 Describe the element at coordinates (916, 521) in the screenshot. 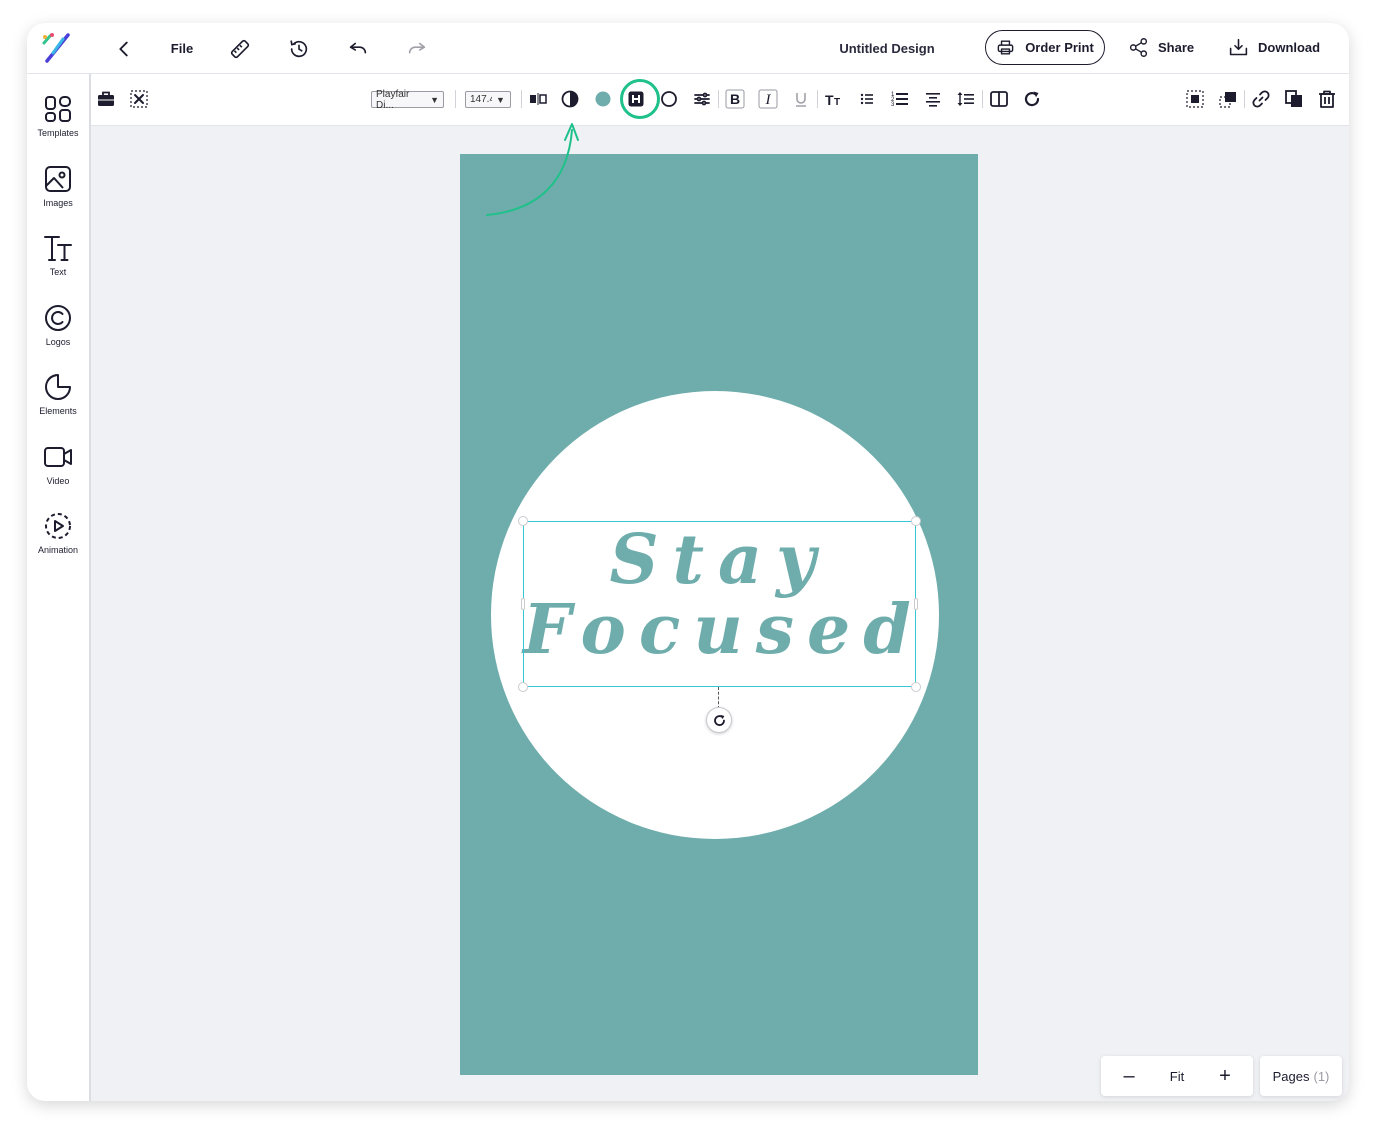

I see `resize-handle-top-right` at that location.